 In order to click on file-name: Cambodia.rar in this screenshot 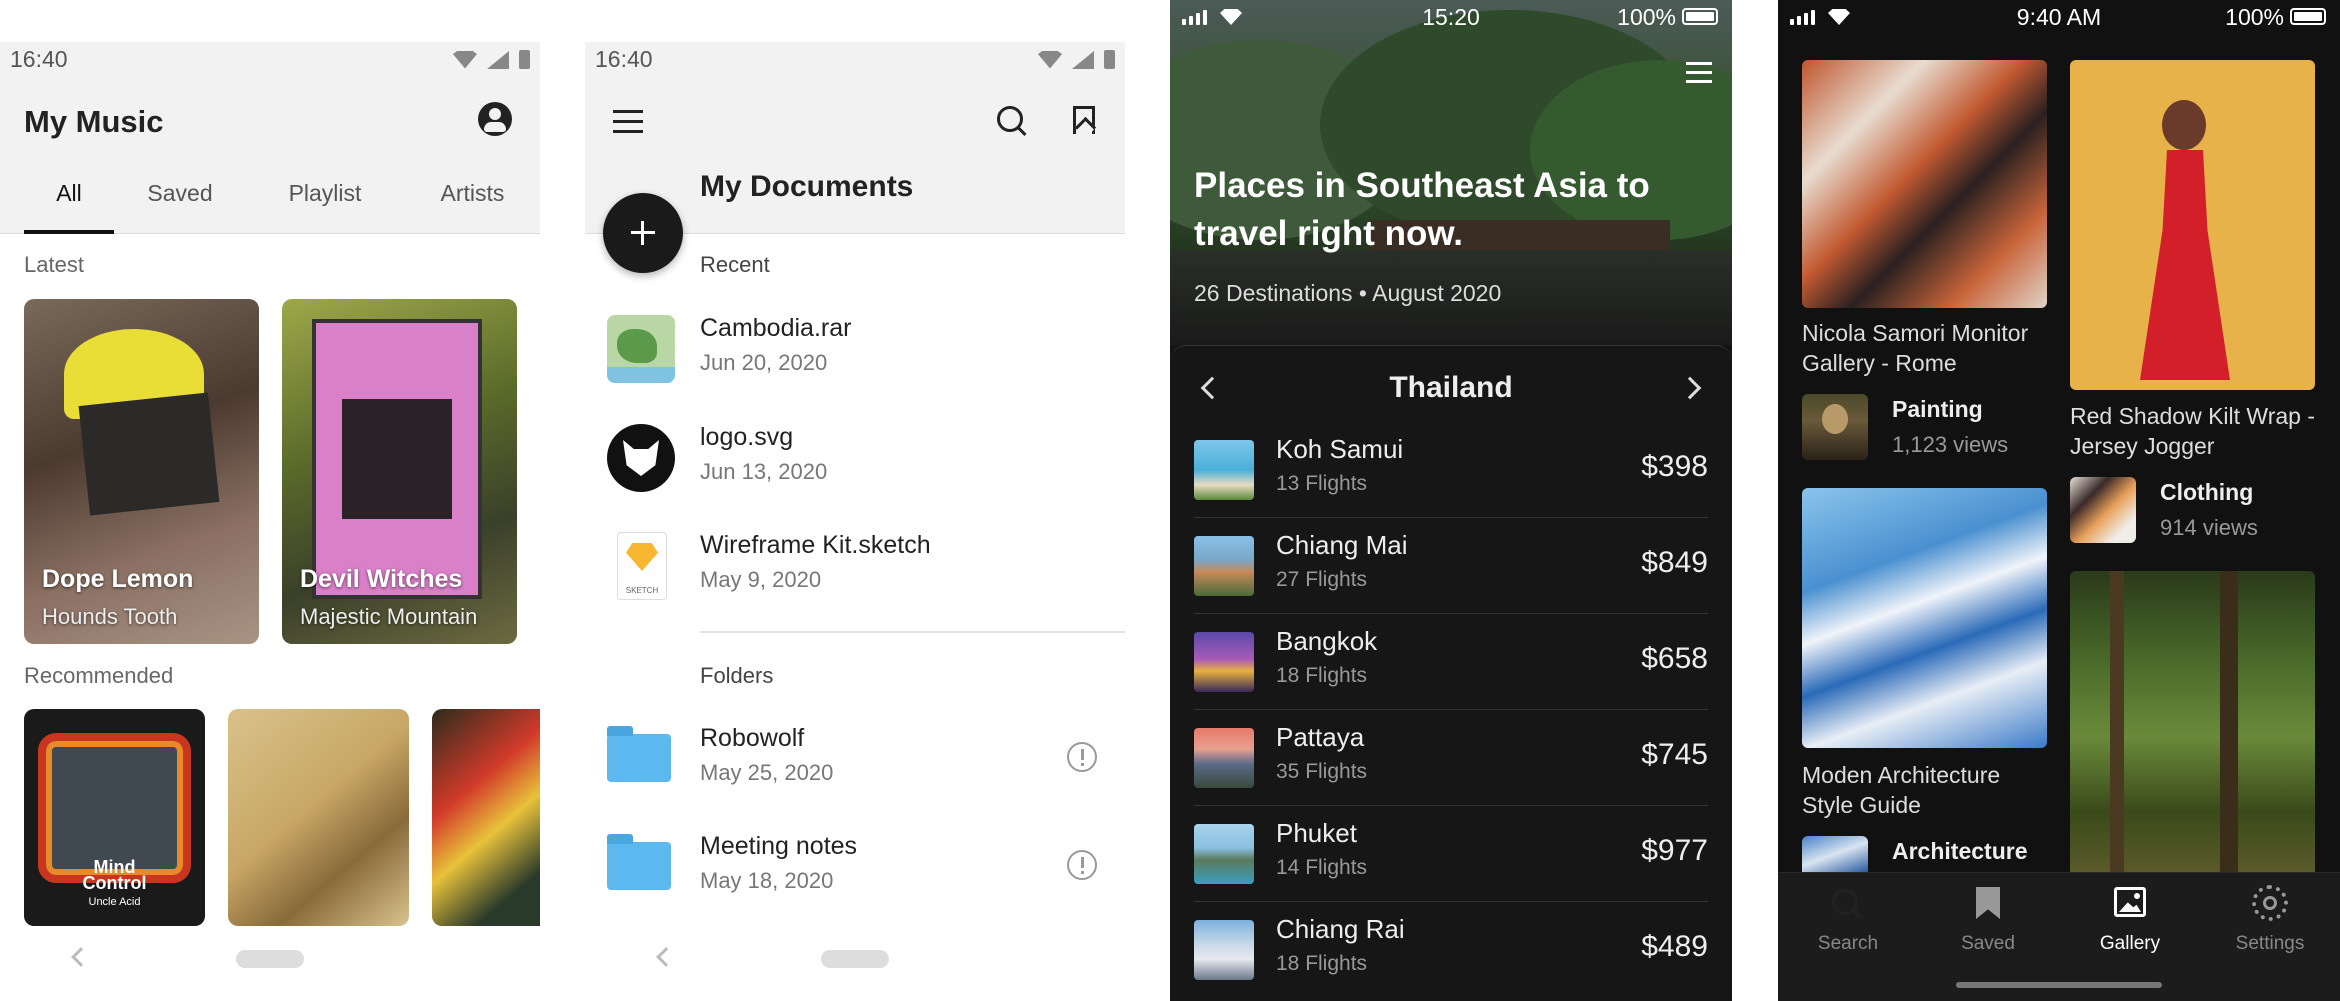, I will do `click(776, 328)`.